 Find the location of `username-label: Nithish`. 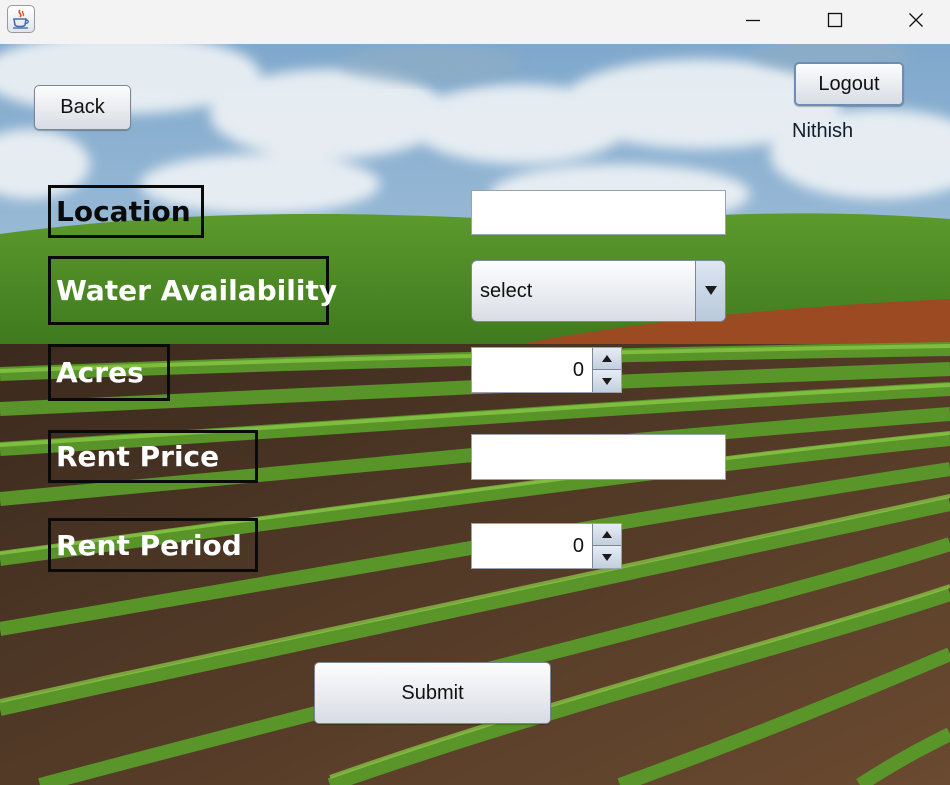

username-label: Nithish is located at coordinates (823, 131).